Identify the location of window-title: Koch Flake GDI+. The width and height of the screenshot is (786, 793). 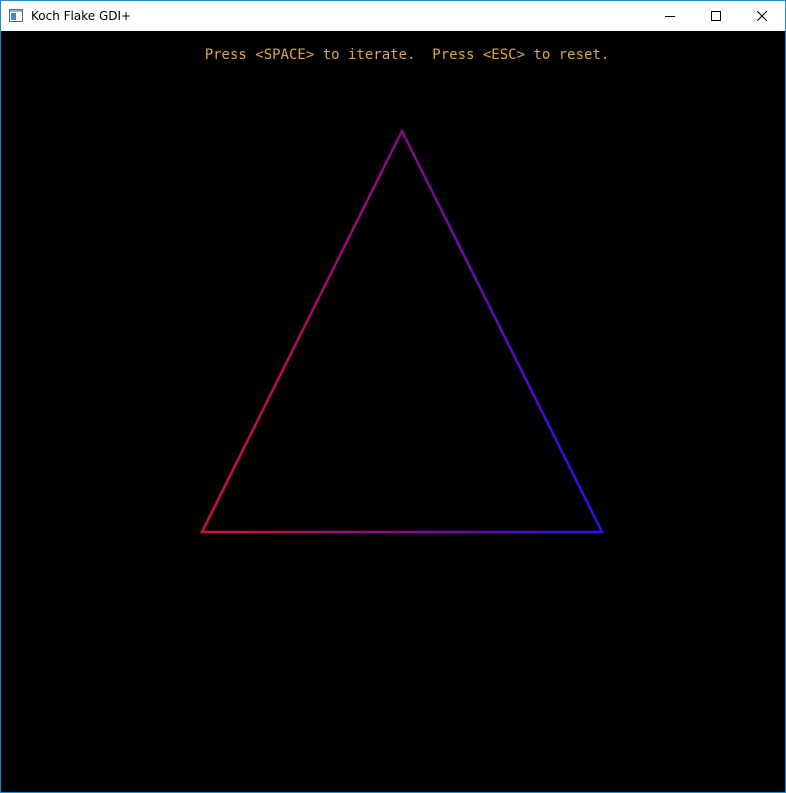
(81, 16).